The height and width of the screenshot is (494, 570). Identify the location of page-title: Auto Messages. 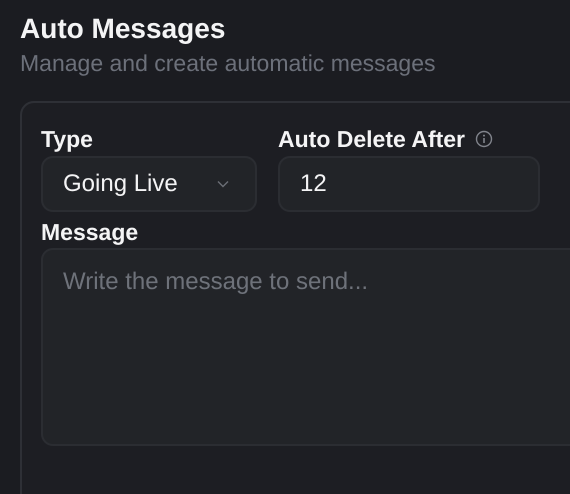
(123, 29).